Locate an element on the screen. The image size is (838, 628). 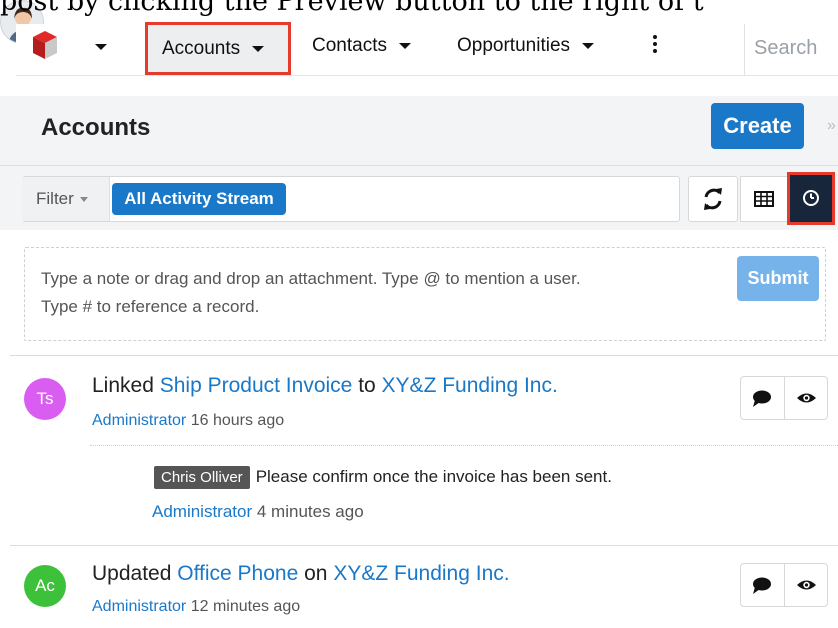
create-button: Create is located at coordinates (757, 126).